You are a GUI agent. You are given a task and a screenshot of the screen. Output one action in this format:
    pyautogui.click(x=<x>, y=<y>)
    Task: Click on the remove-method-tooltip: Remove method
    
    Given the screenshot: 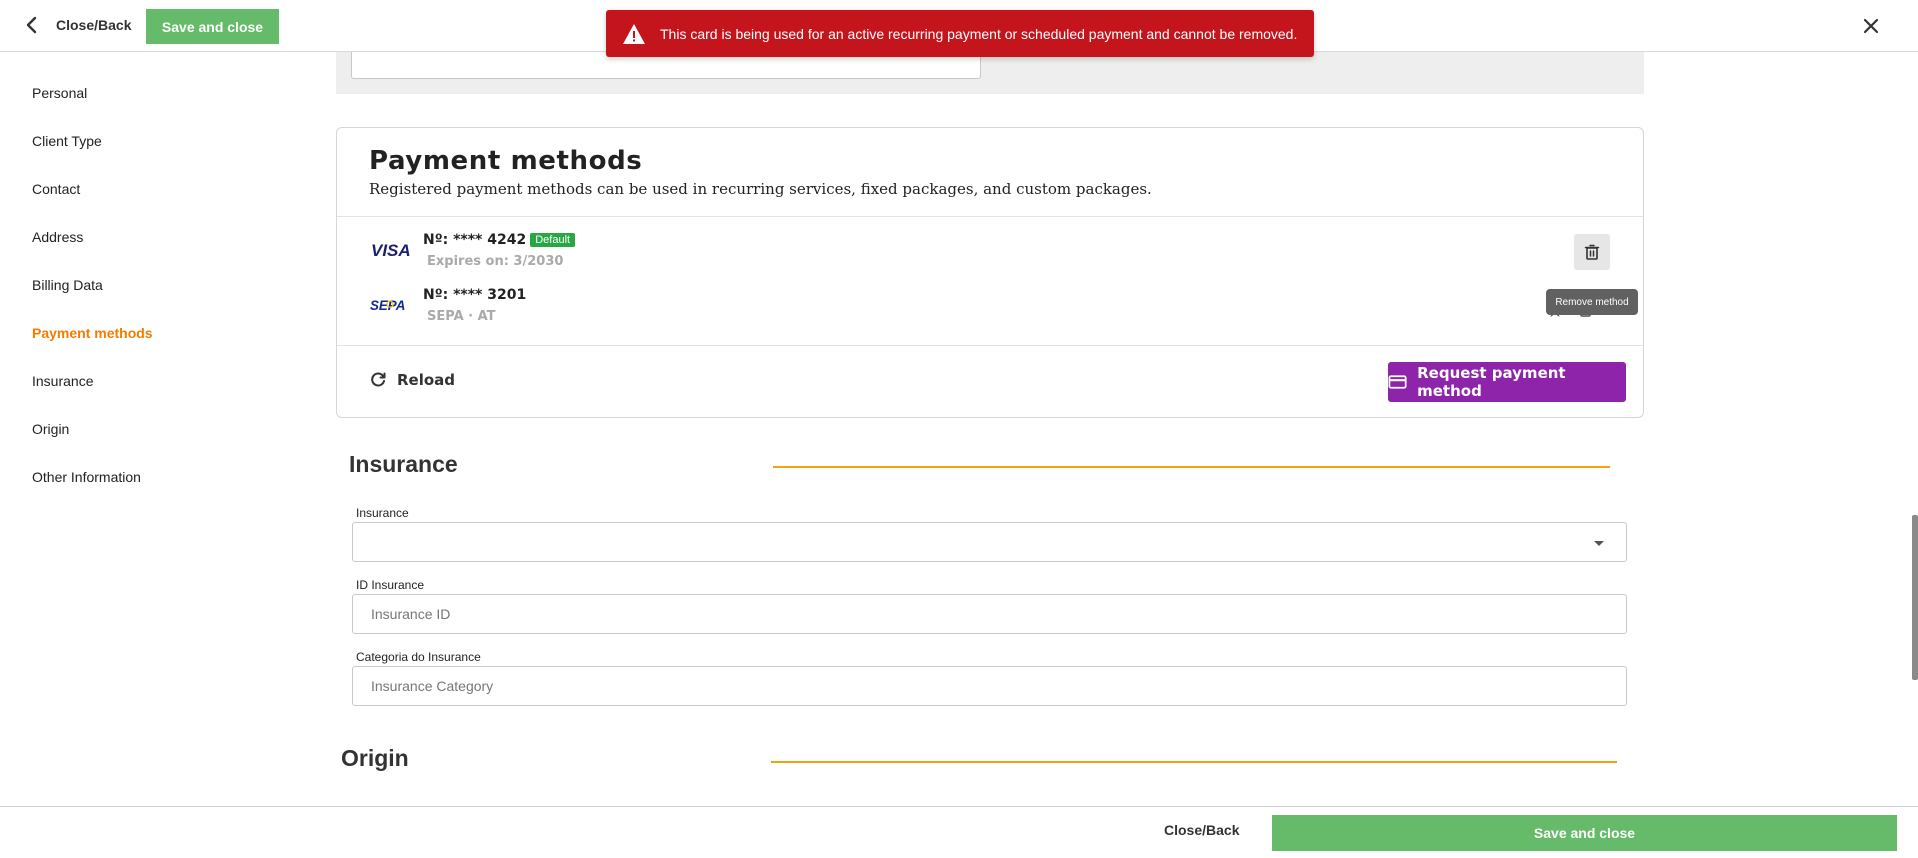 What is the action you would take?
    pyautogui.click(x=1592, y=302)
    